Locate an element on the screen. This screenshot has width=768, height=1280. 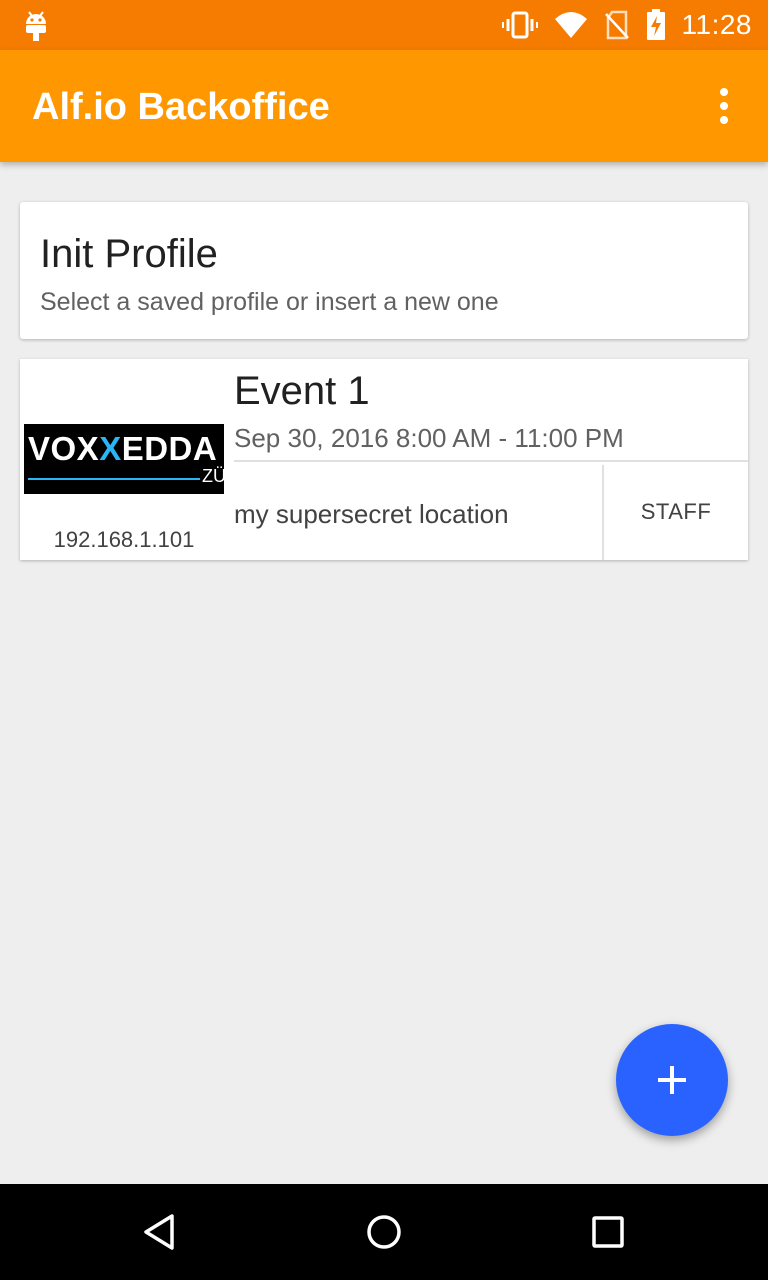
event-name: Event 1 is located at coordinates (302, 391).